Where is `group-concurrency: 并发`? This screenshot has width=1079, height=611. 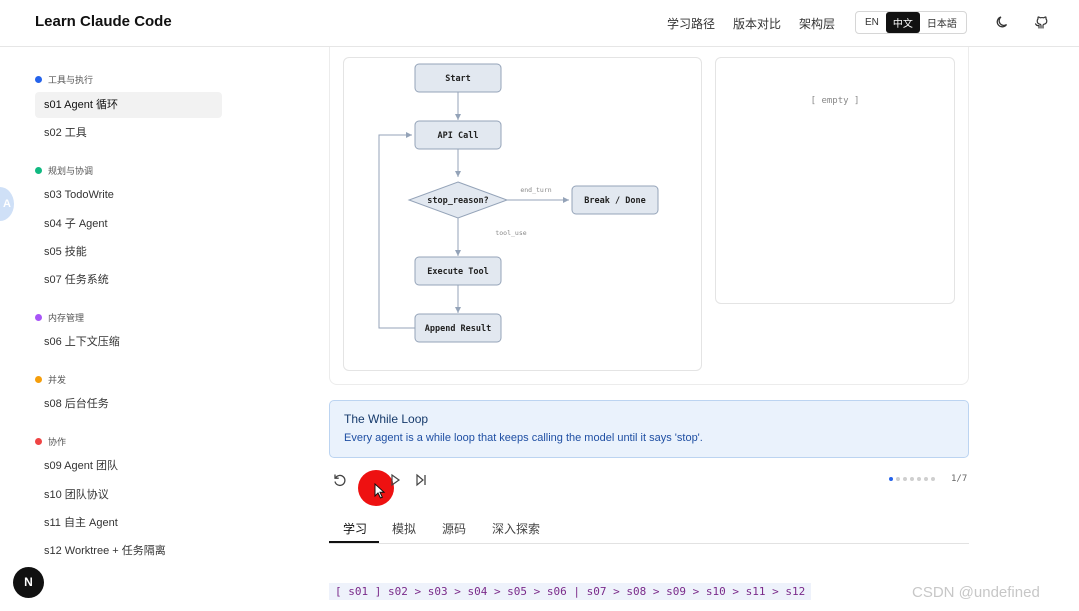 group-concurrency: 并发 is located at coordinates (50, 379).